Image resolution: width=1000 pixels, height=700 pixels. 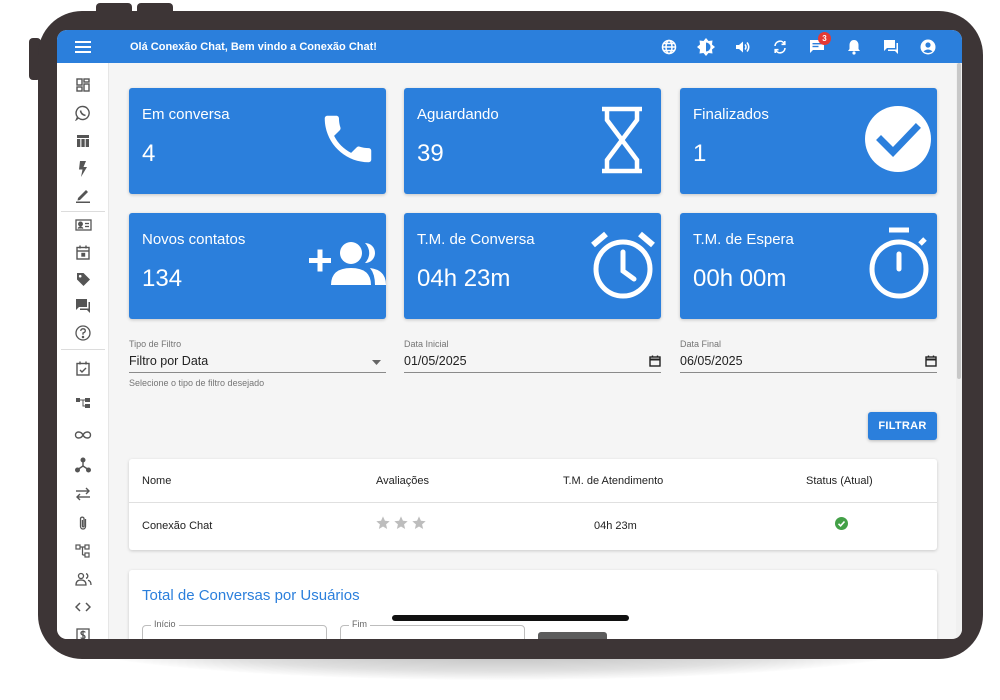 I want to click on menu-button, so click(x=83, y=46).